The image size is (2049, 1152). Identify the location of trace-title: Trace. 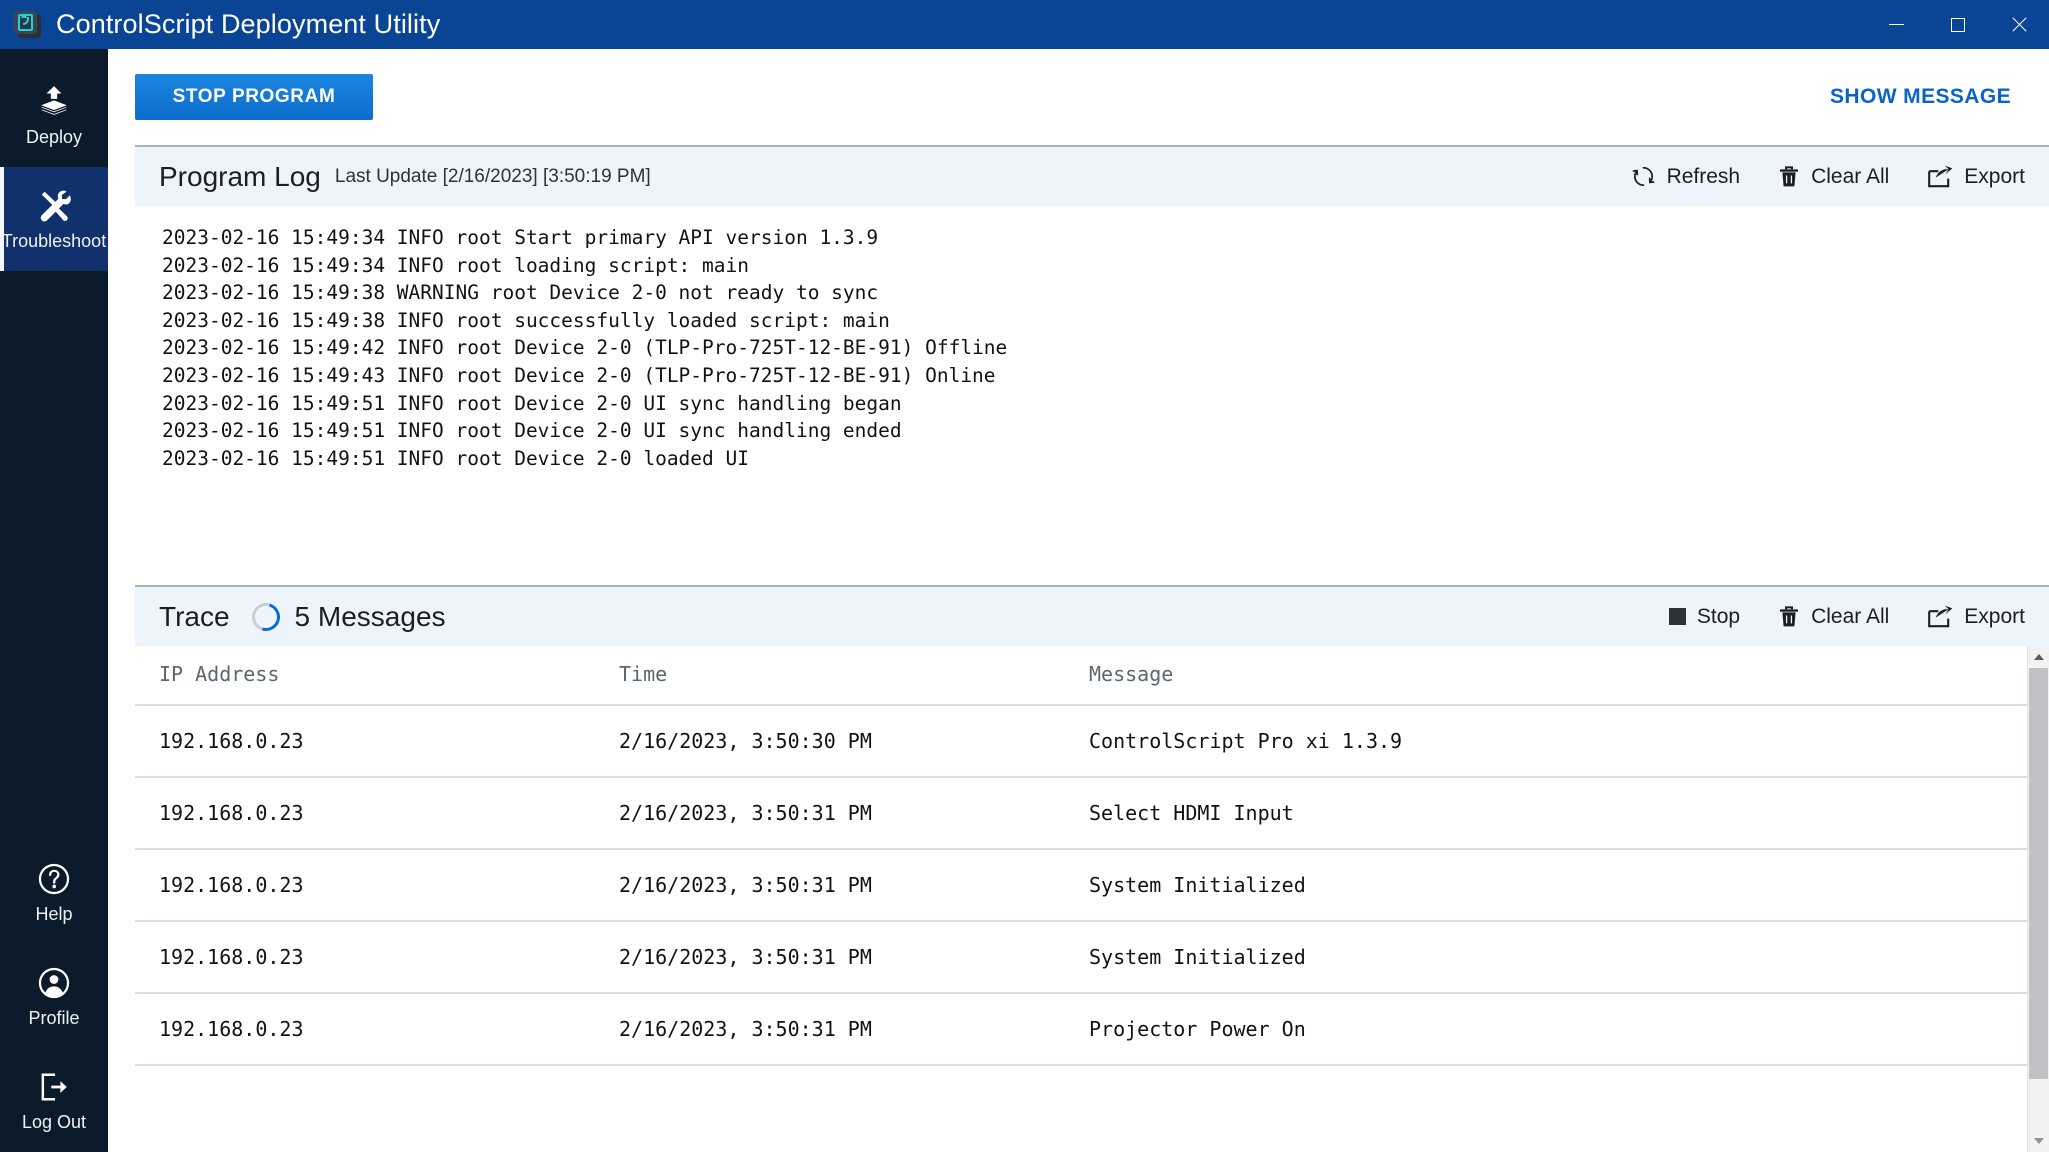
(194, 616).